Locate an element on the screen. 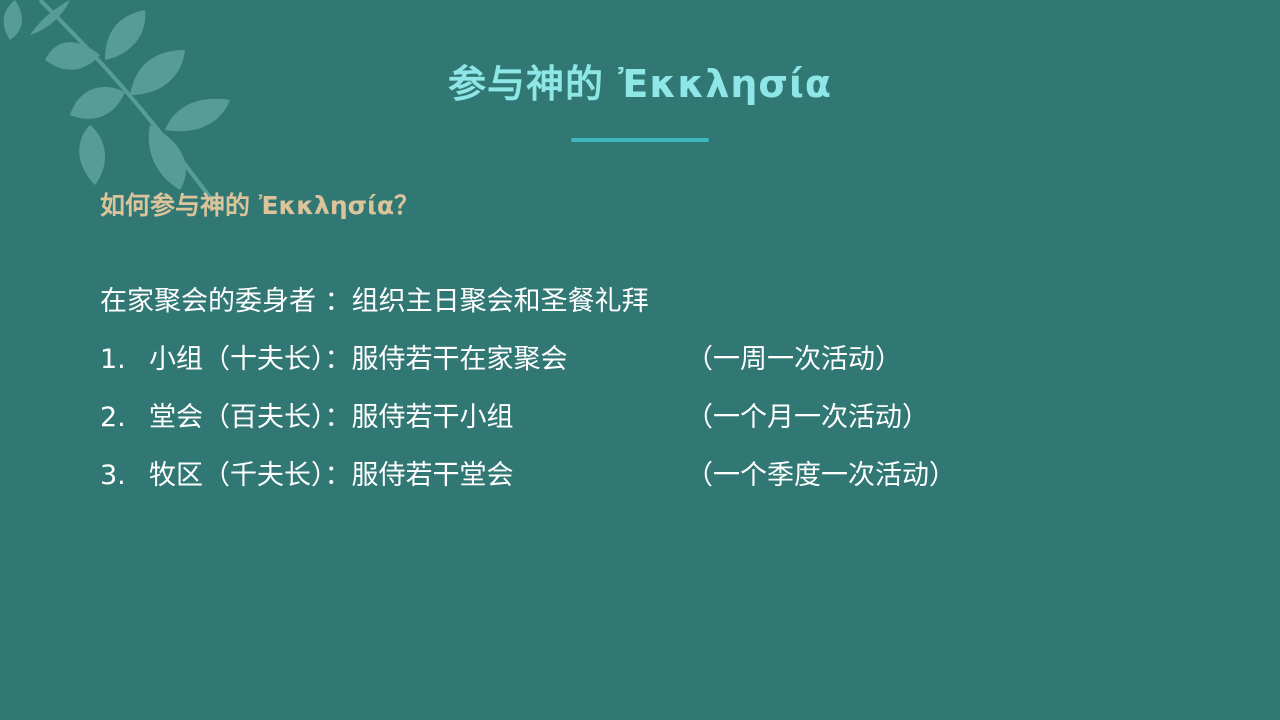 This screenshot has height=720, width=1280. list-item-note: （一周一次活动） is located at coordinates (794, 359).